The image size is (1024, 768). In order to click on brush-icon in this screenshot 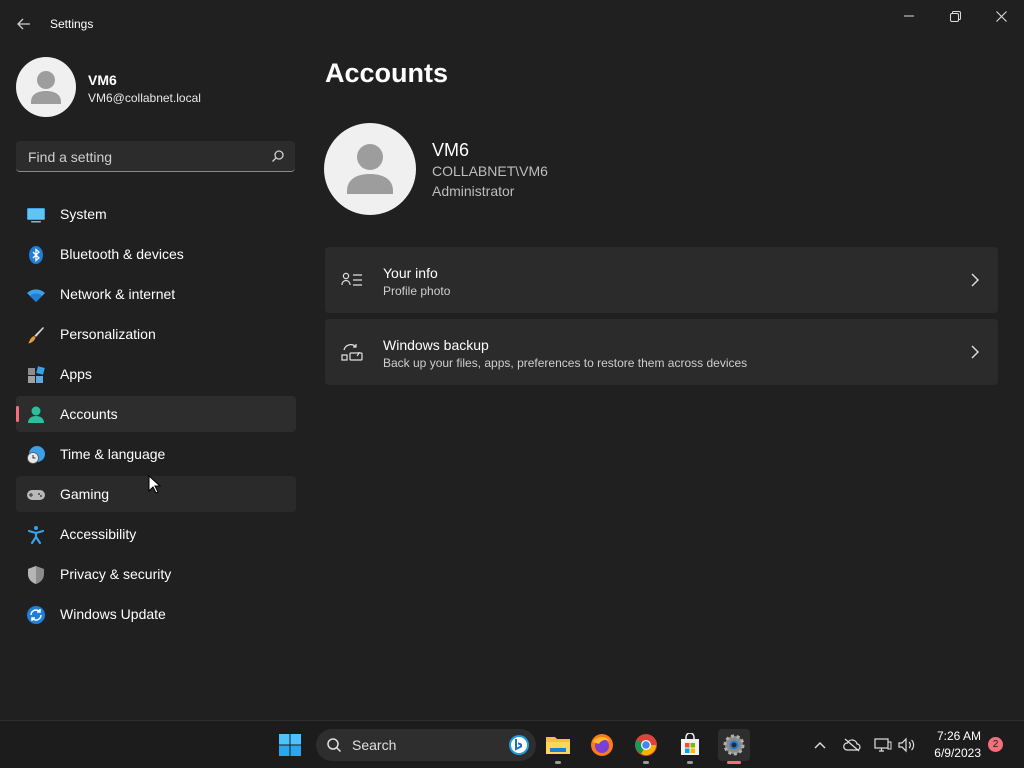, I will do `click(36, 335)`.